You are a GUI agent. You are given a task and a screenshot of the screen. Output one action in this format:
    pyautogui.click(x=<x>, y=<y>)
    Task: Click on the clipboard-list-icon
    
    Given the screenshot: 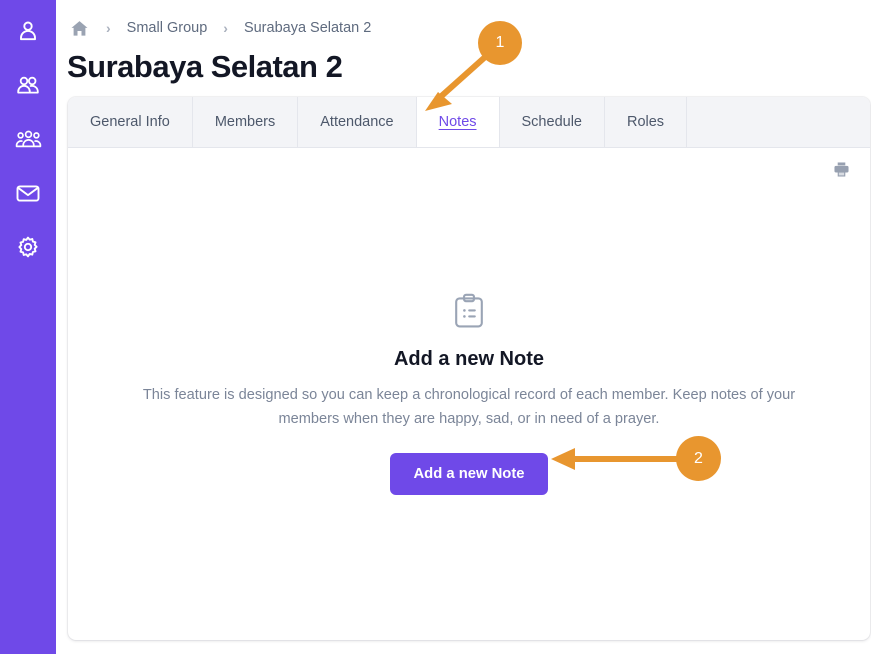 What is the action you would take?
    pyautogui.click(x=469, y=313)
    